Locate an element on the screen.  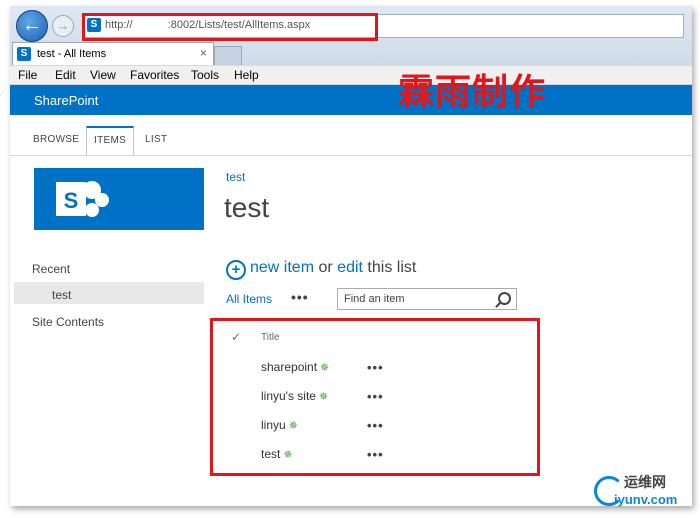
menu-bar: File Edit View Favorites Tools Help is located at coordinates (351, 75).